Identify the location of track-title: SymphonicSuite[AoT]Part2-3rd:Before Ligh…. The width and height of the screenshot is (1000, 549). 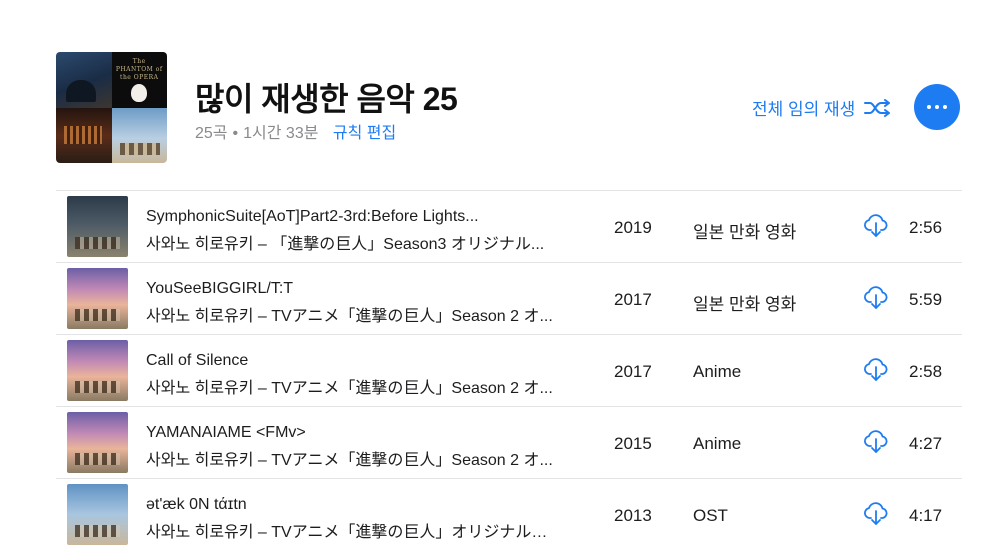
(312, 216).